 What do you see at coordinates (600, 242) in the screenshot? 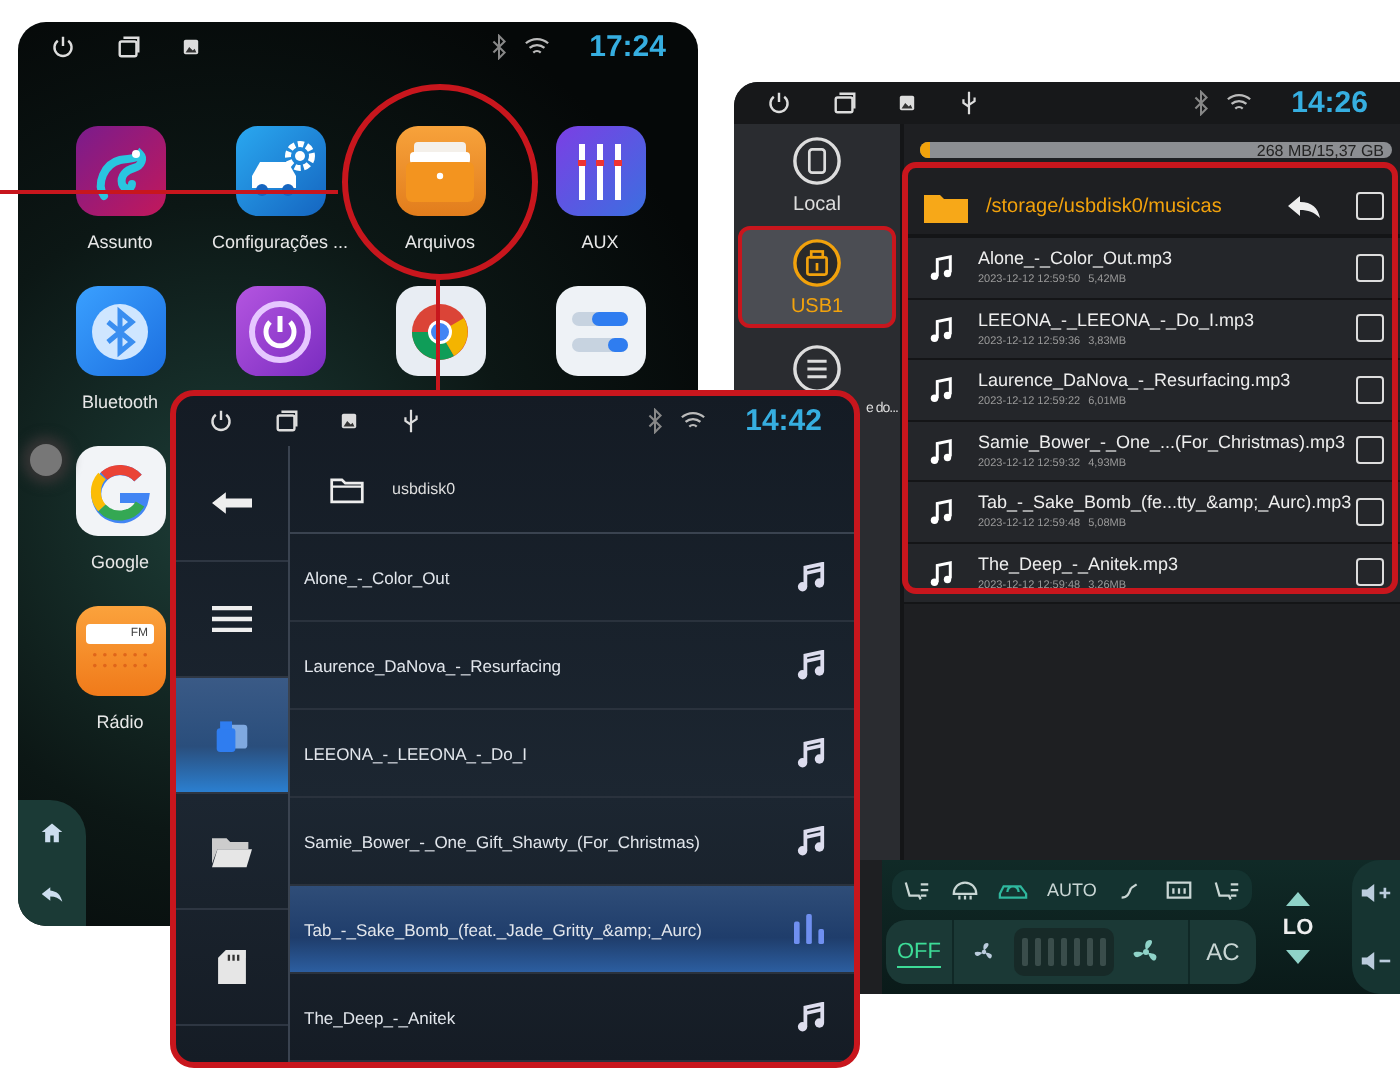
I see `app-label: AUX` at bounding box center [600, 242].